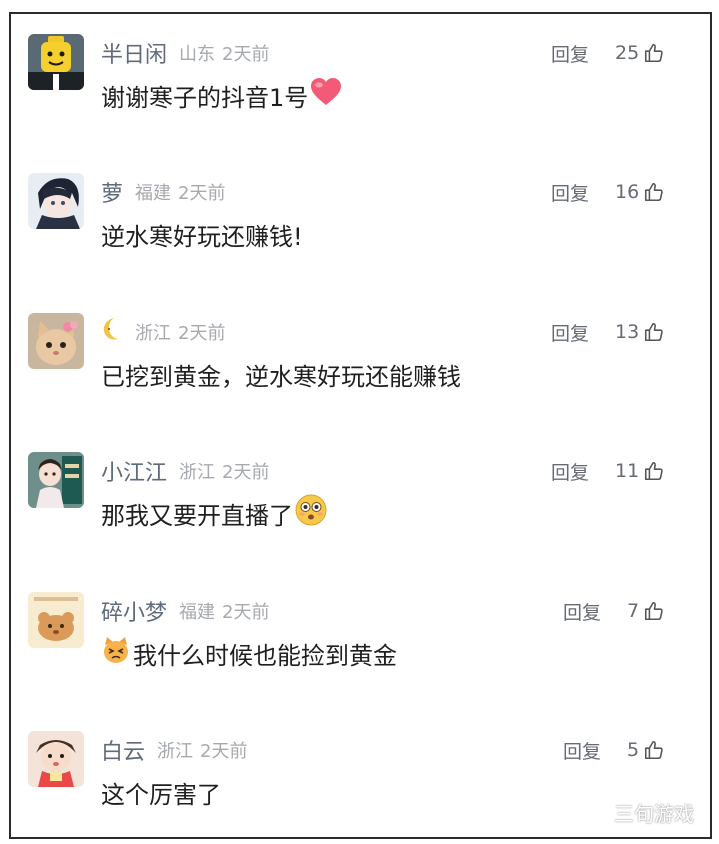 The image size is (719, 844). What do you see at coordinates (614, 611) in the screenshot?
I see `comment-actions: 回复 7` at bounding box center [614, 611].